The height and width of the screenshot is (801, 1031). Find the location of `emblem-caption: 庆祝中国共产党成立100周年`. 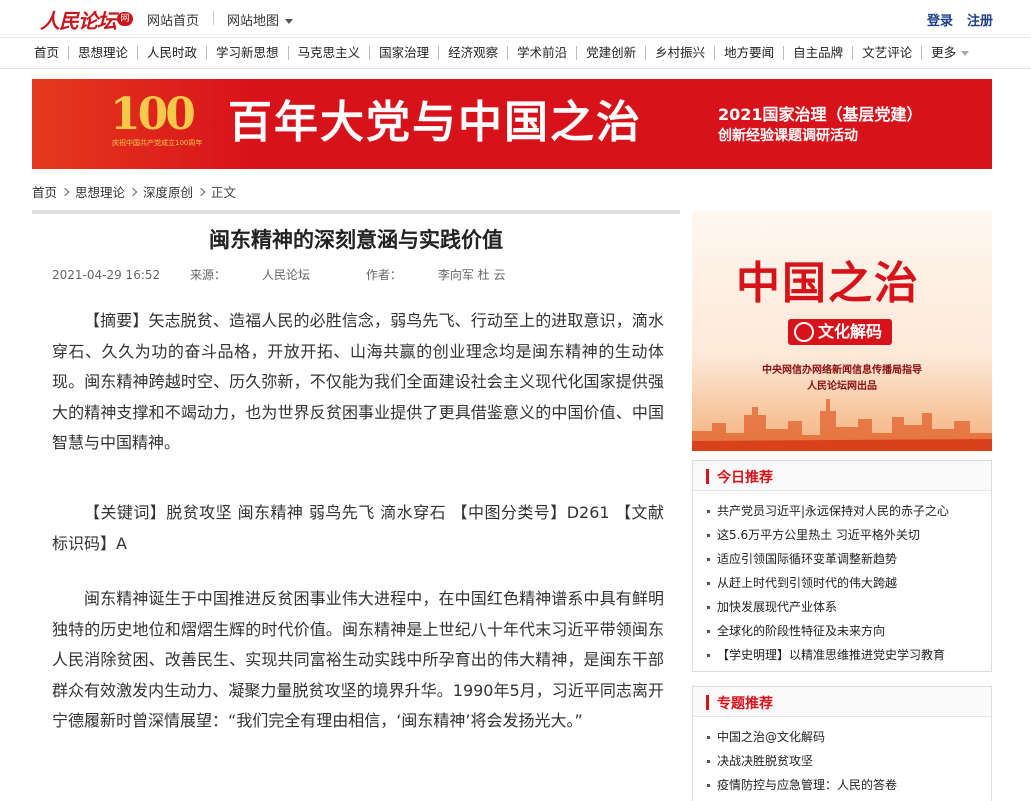

emblem-caption: 庆祝中国共产党成立100周年 is located at coordinates (157, 143).